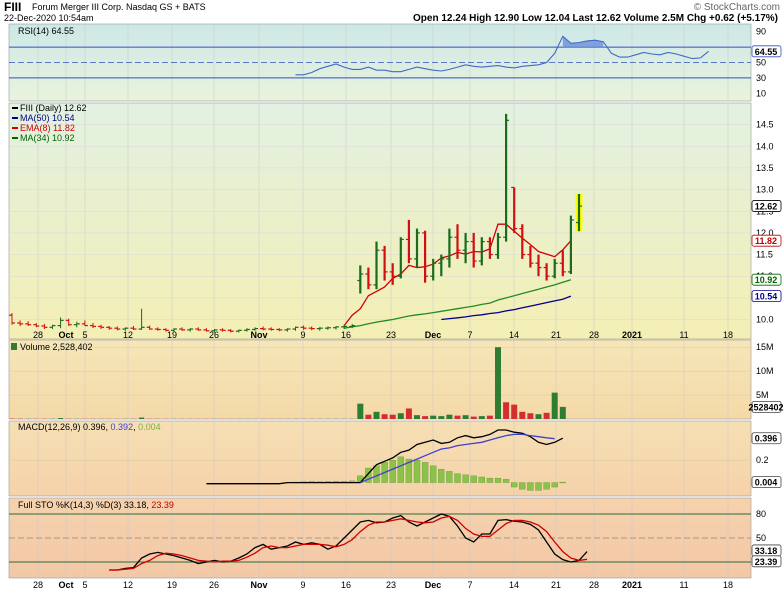 The height and width of the screenshot is (596, 784). I want to click on timestamp: 22-Dec-2020 10:54am, so click(49, 18).